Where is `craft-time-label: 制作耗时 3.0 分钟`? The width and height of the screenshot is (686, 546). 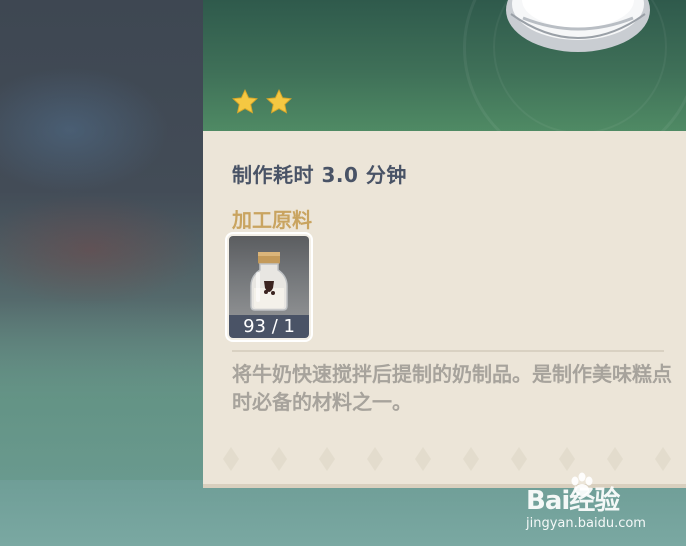 craft-time-label: 制作耗时 3.0 分钟 is located at coordinates (319, 175).